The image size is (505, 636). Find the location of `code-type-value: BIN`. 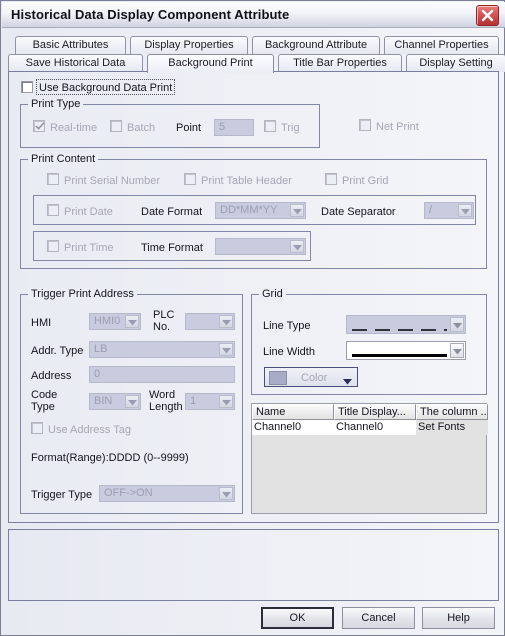

code-type-value: BIN is located at coordinates (103, 401).